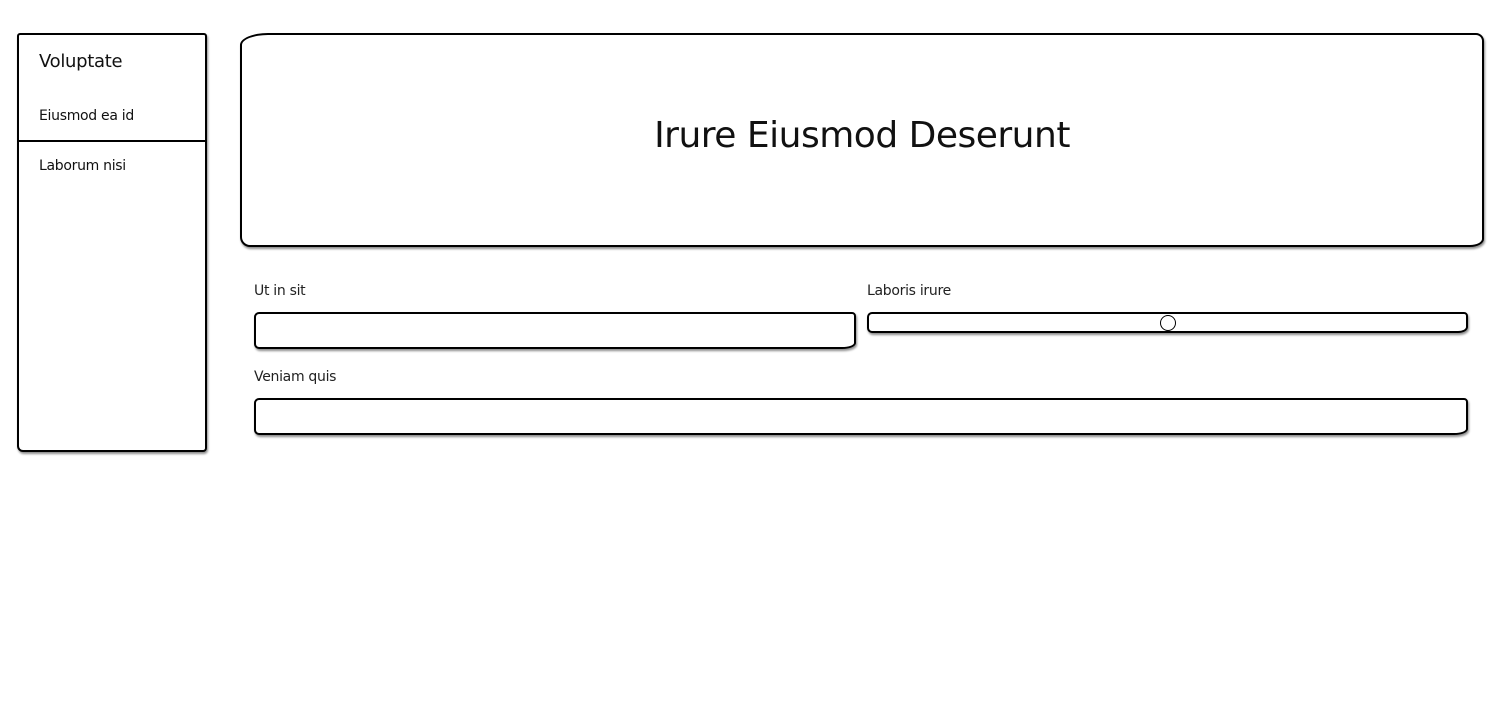  Describe the element at coordinates (861, 416) in the screenshot. I see `veniam-quis-input` at that location.